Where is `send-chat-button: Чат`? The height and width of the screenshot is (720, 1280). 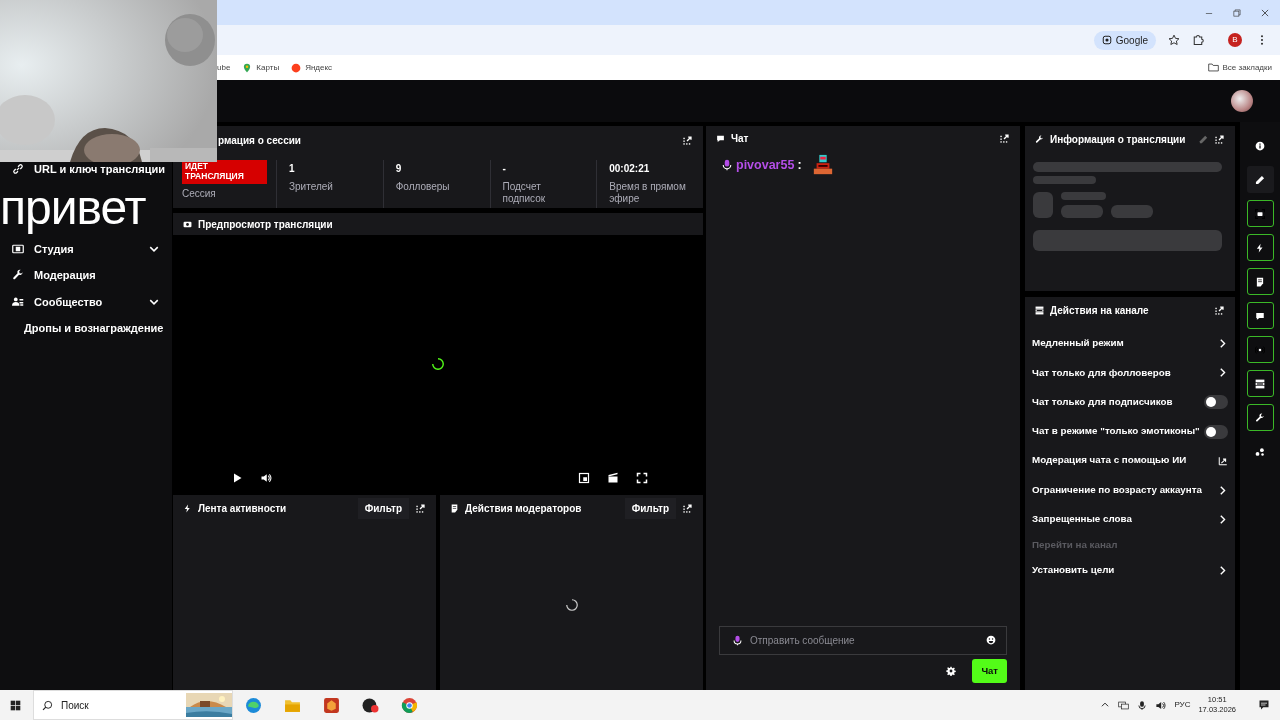 send-chat-button: Чат is located at coordinates (989, 670).